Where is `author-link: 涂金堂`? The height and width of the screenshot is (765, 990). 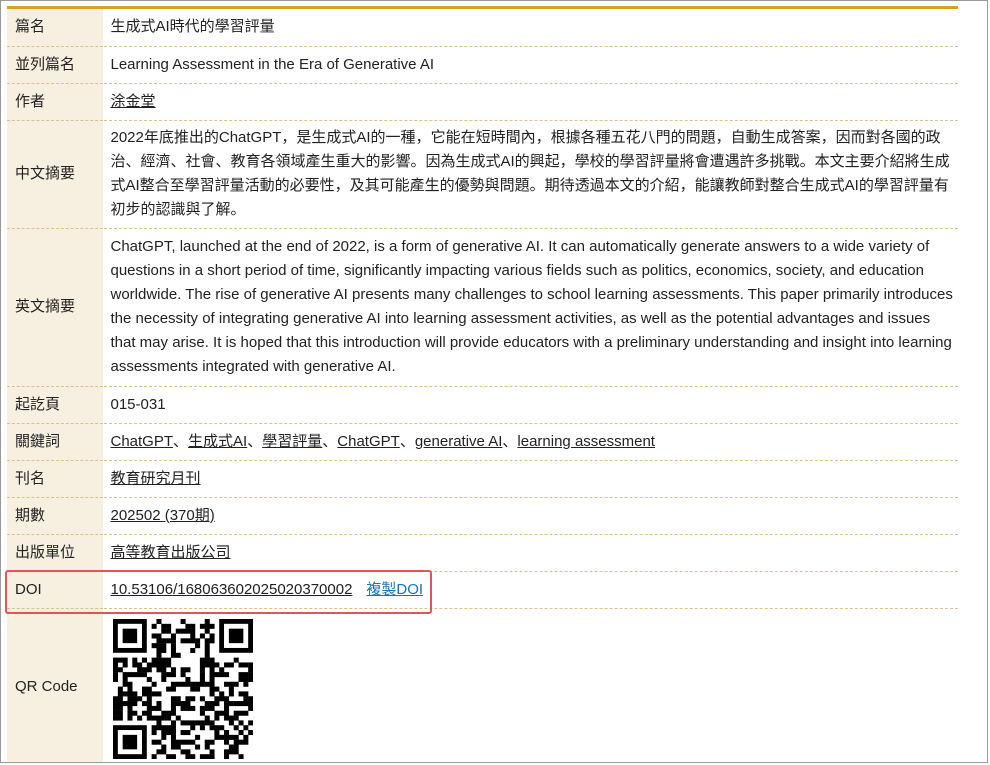
author-link: 涂金堂 is located at coordinates (133, 101).